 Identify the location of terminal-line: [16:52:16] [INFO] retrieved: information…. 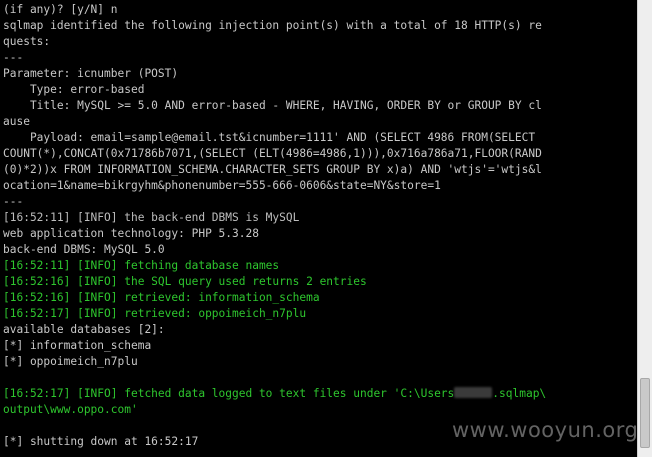
(161, 297).